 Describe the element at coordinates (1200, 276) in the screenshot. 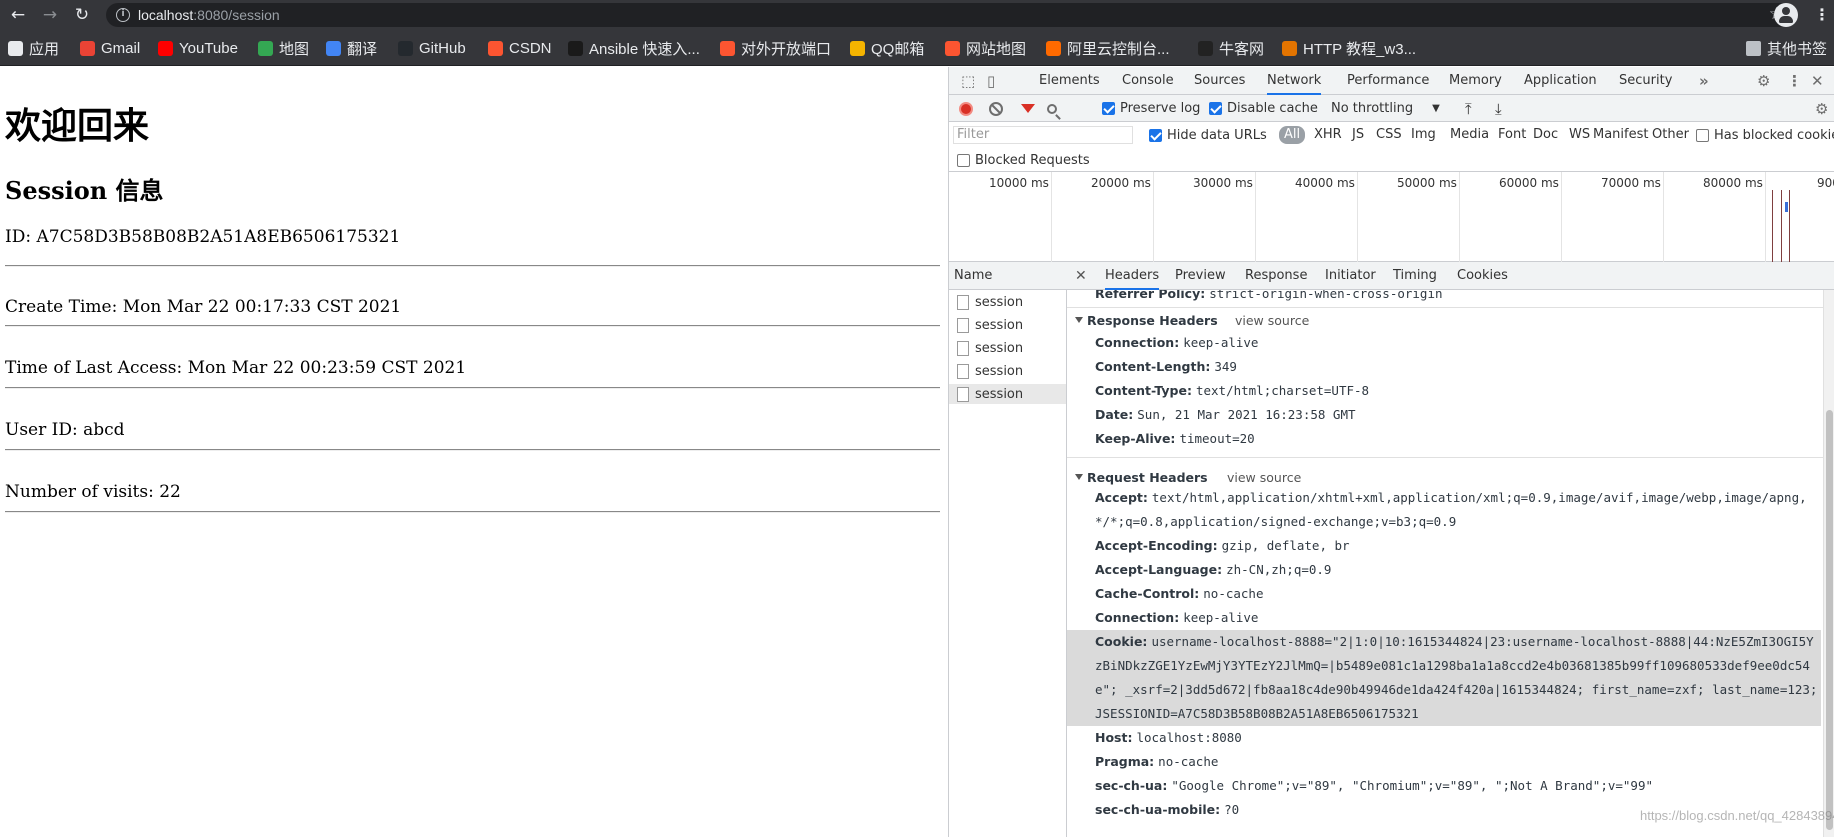

I see `detail-tab-preview: Preview` at that location.